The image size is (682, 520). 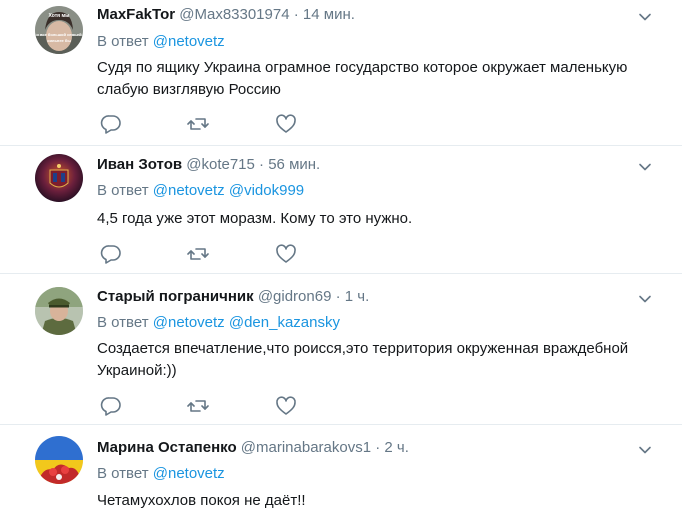 What do you see at coordinates (59, 16) in the screenshot?
I see `avatar-caption: Хотя мы` at bounding box center [59, 16].